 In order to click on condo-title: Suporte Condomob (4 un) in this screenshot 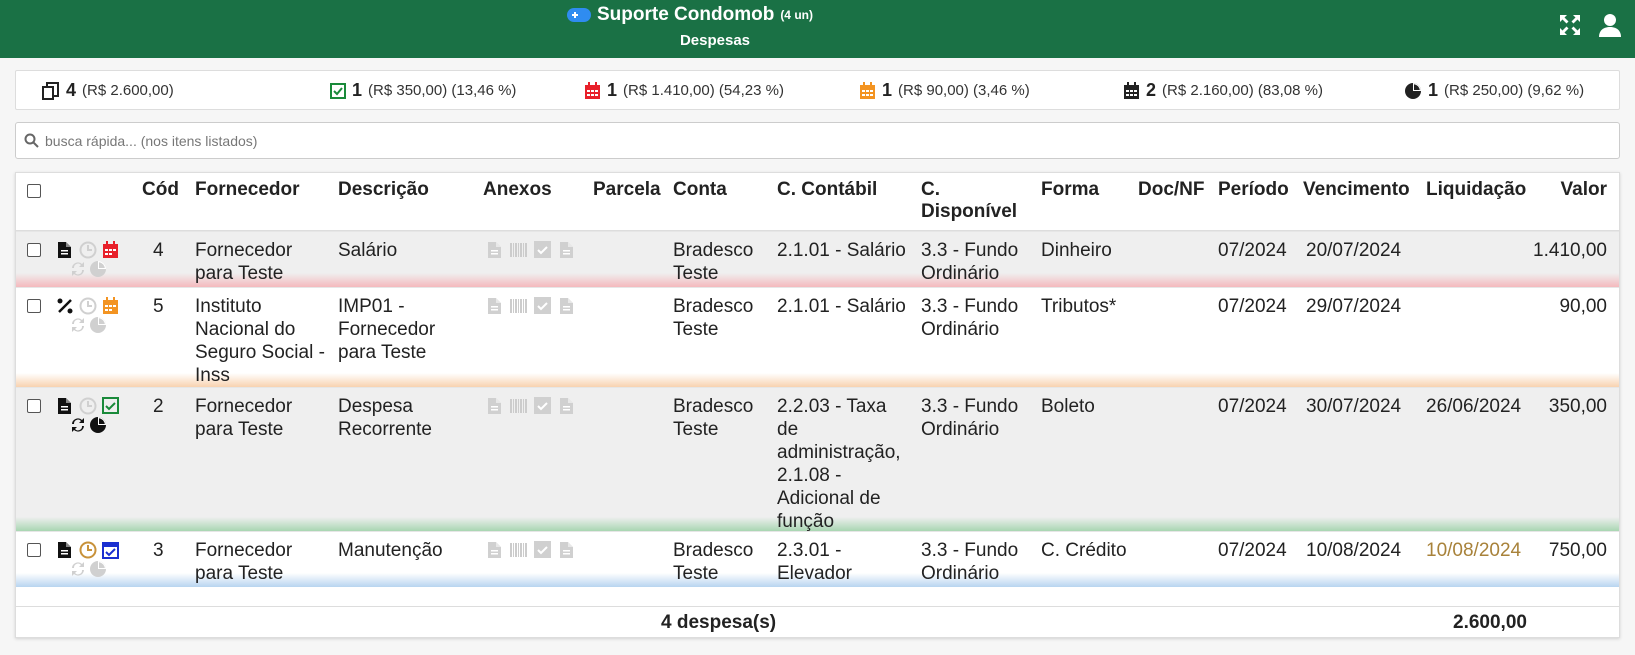, I will do `click(690, 15)`.